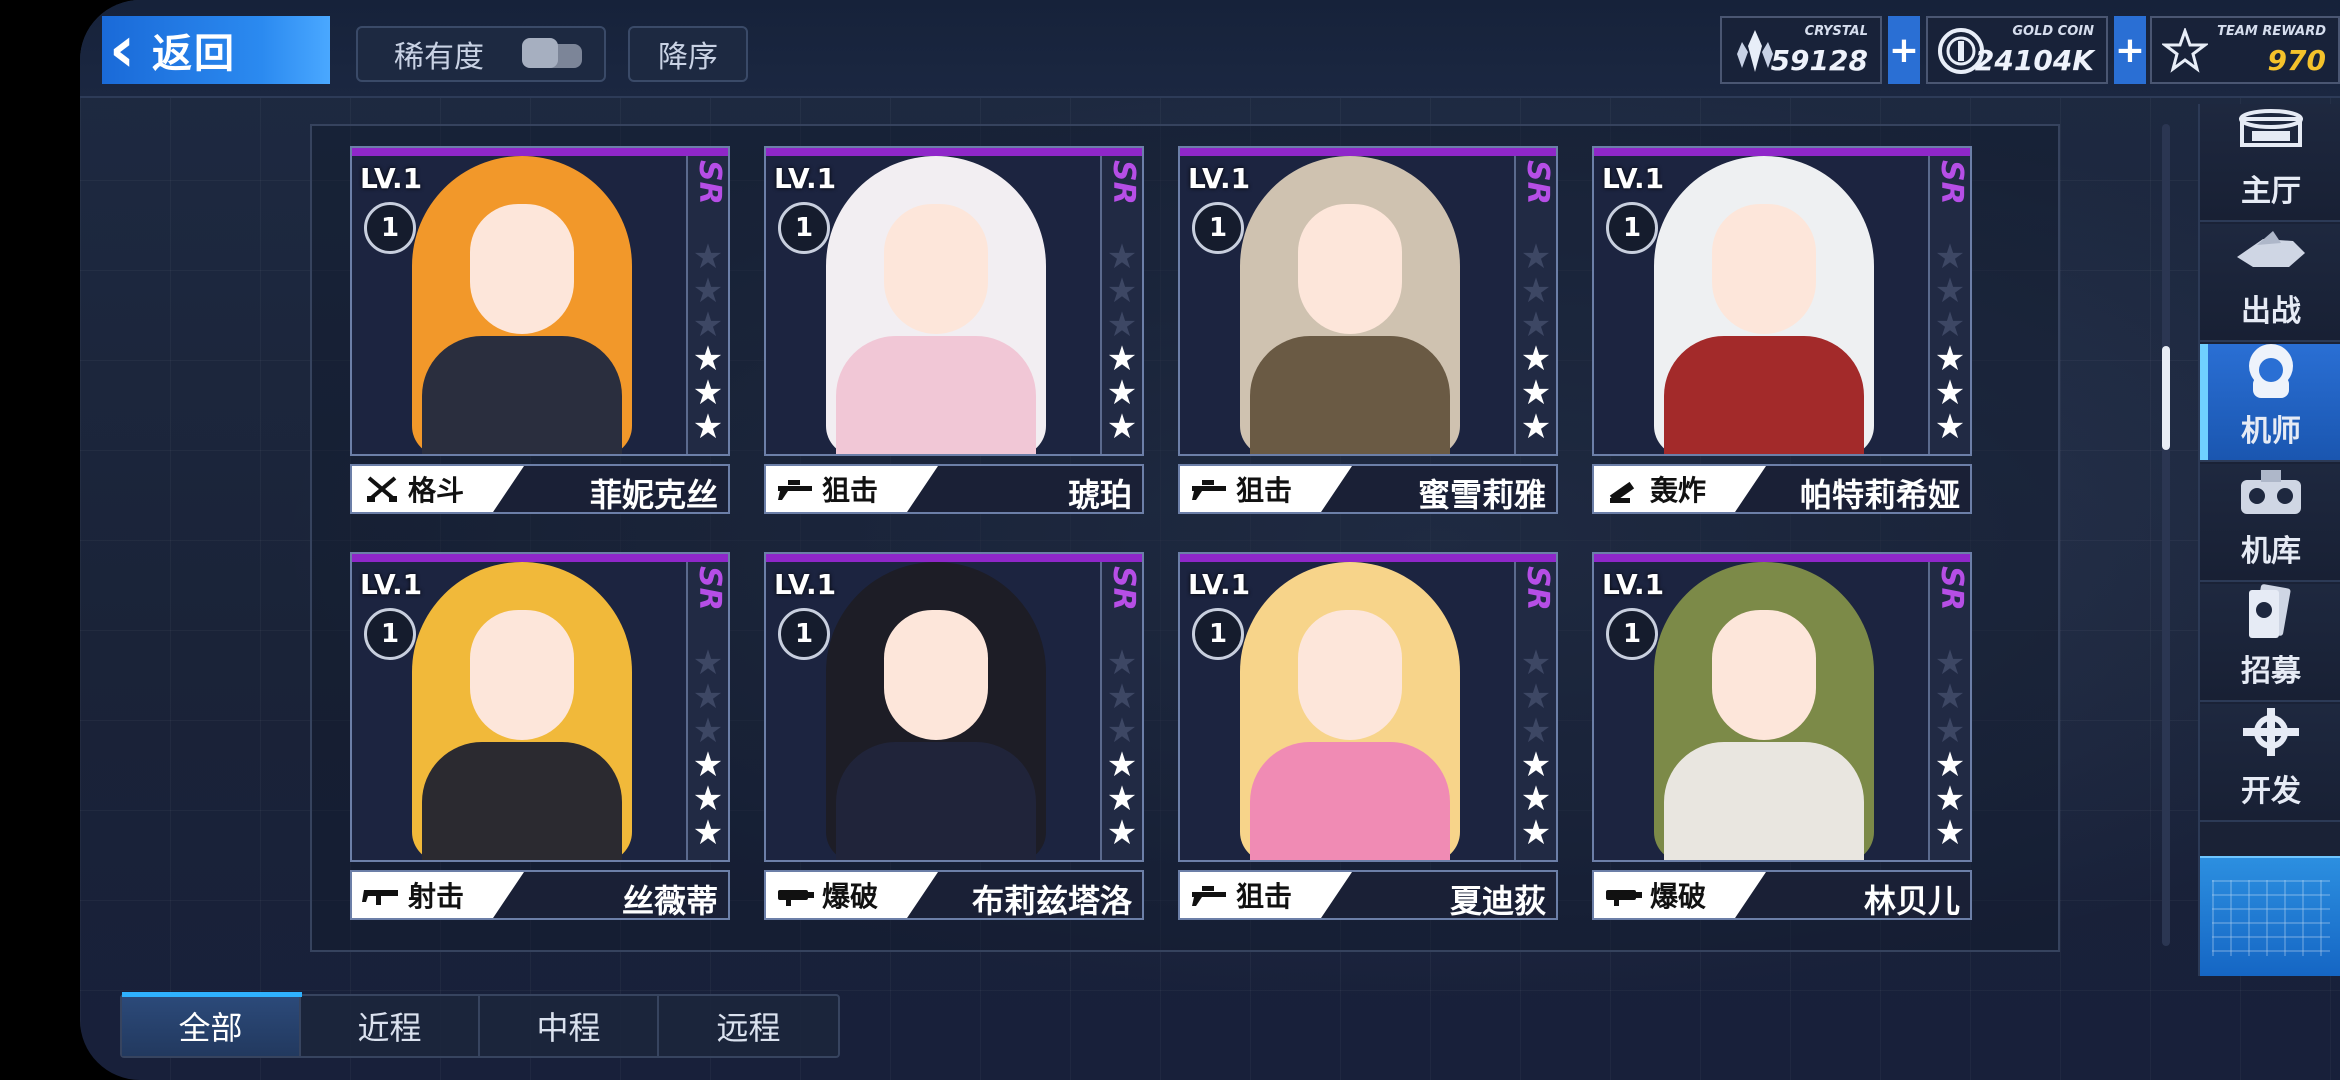 The height and width of the screenshot is (1080, 2340). Describe the element at coordinates (796, 895) in the screenshot. I see `demolition-icon` at that location.